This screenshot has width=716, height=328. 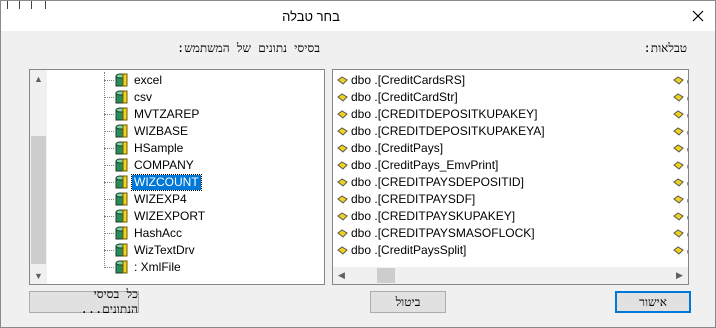 I want to click on database-label: WIZEXP4, so click(x=160, y=199).